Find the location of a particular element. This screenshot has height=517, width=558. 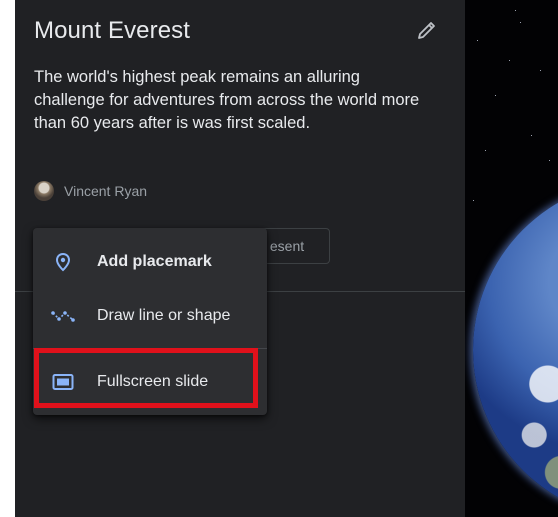

menu-item-label: Add placemark is located at coordinates (154, 261).